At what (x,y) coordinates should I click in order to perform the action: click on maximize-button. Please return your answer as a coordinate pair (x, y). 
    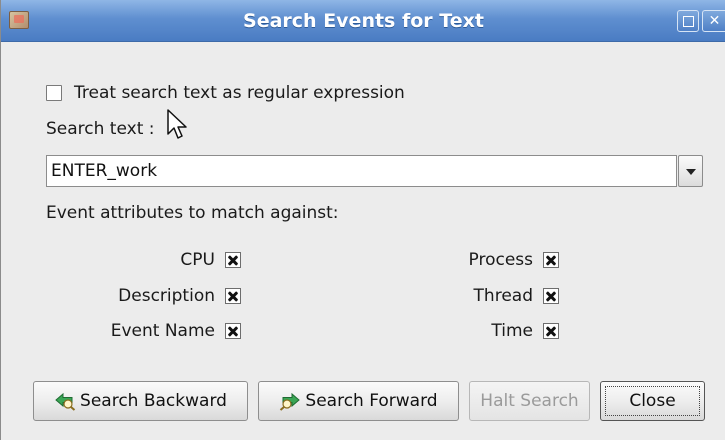
    Looking at the image, I should click on (688, 21).